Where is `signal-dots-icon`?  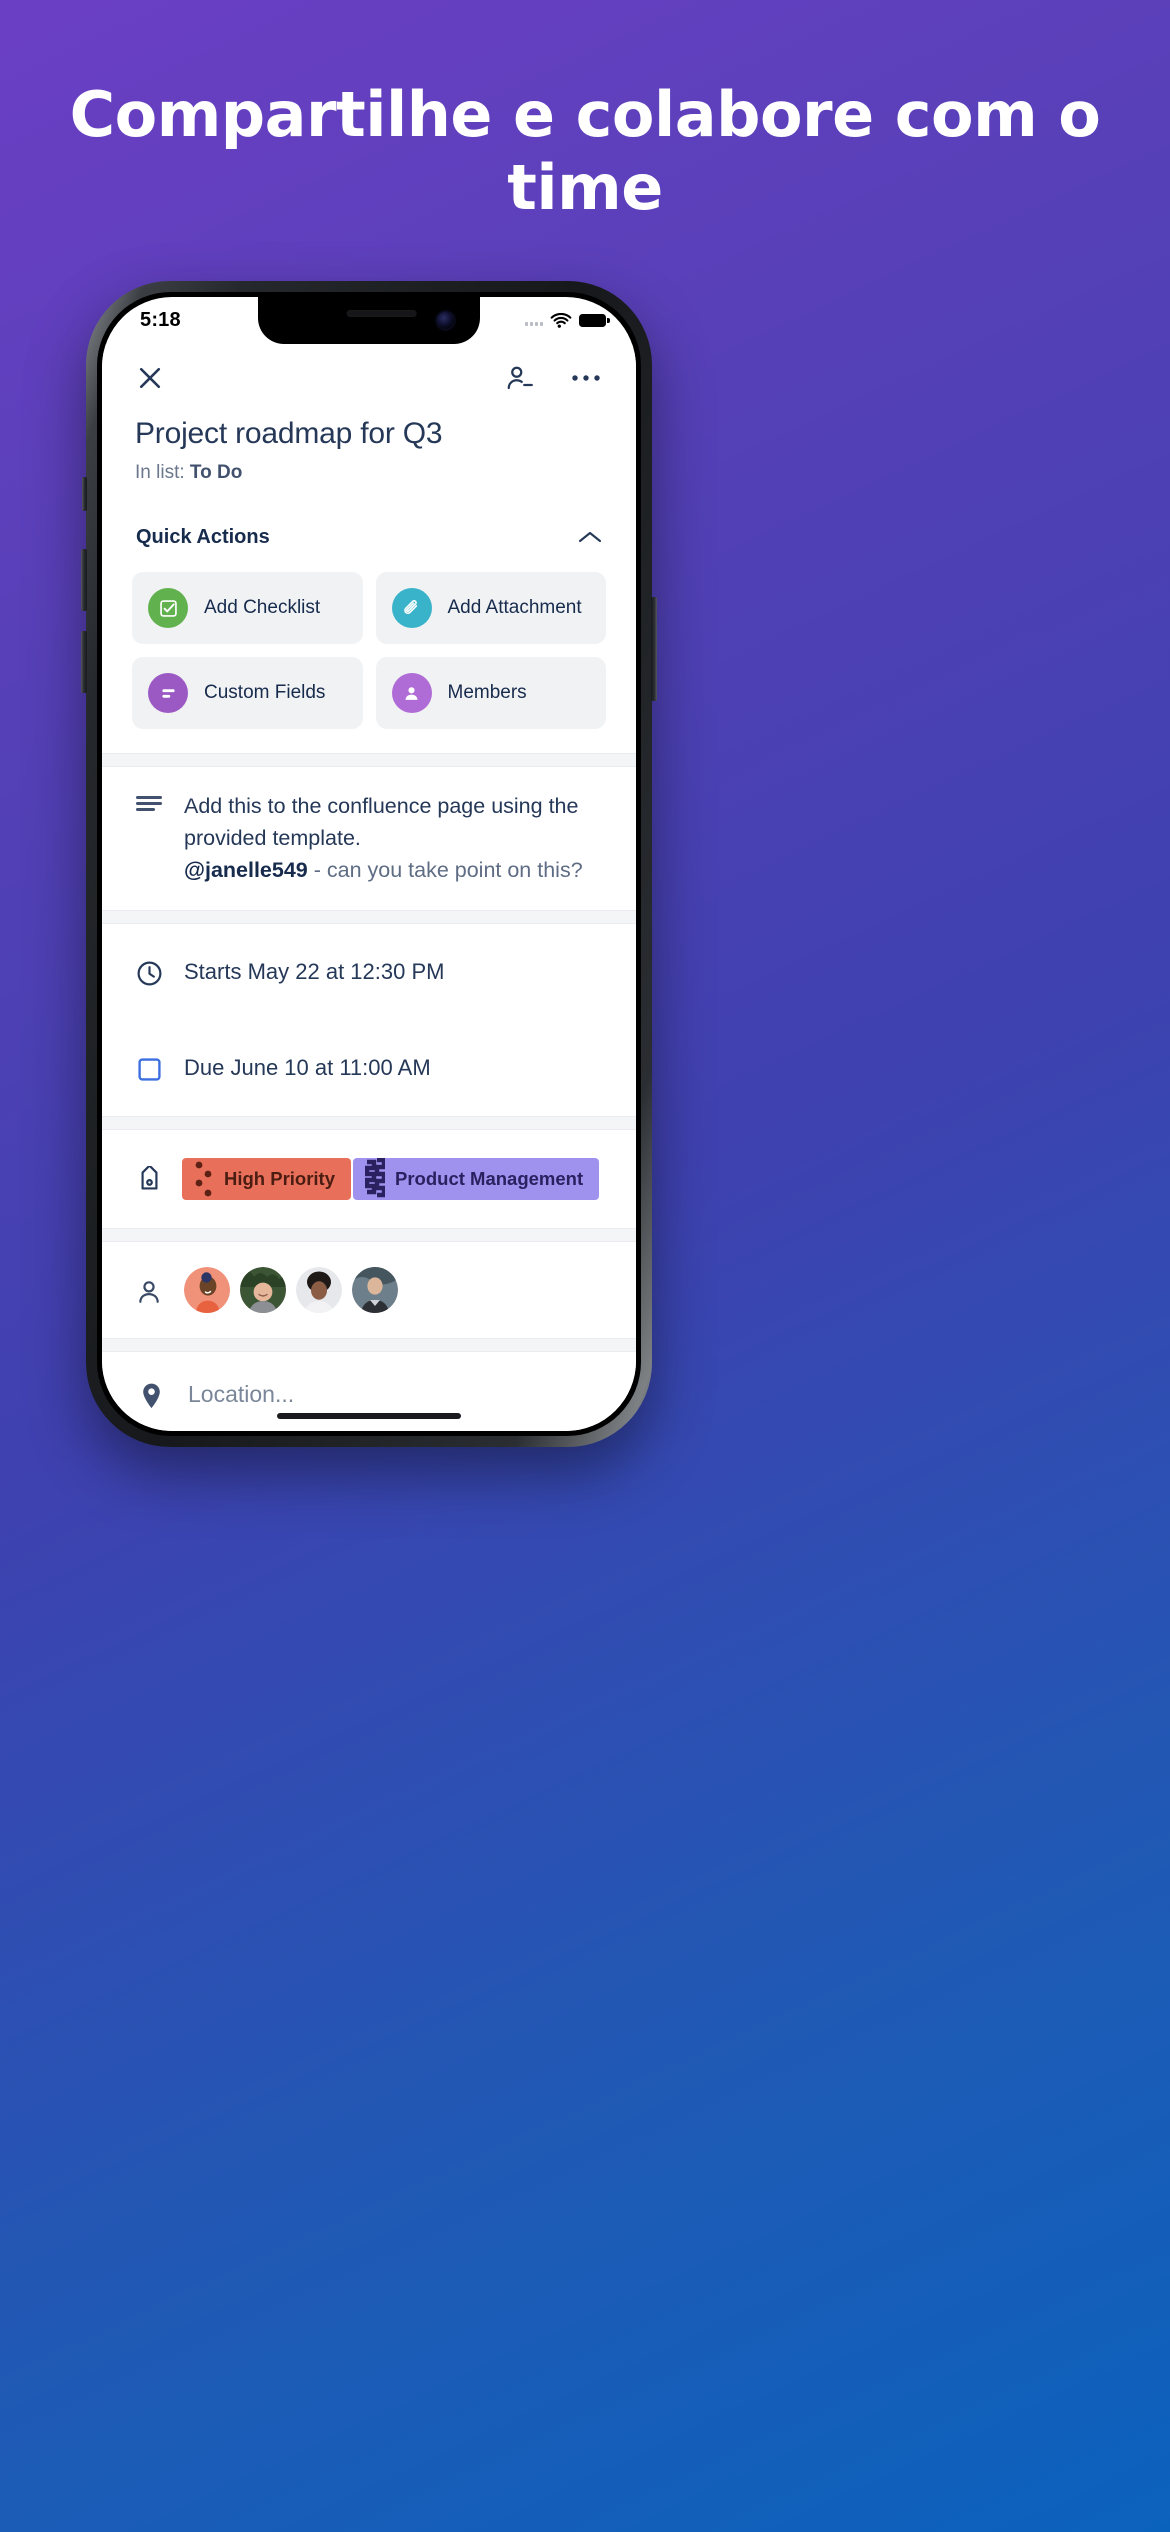 signal-dots-icon is located at coordinates (534, 320).